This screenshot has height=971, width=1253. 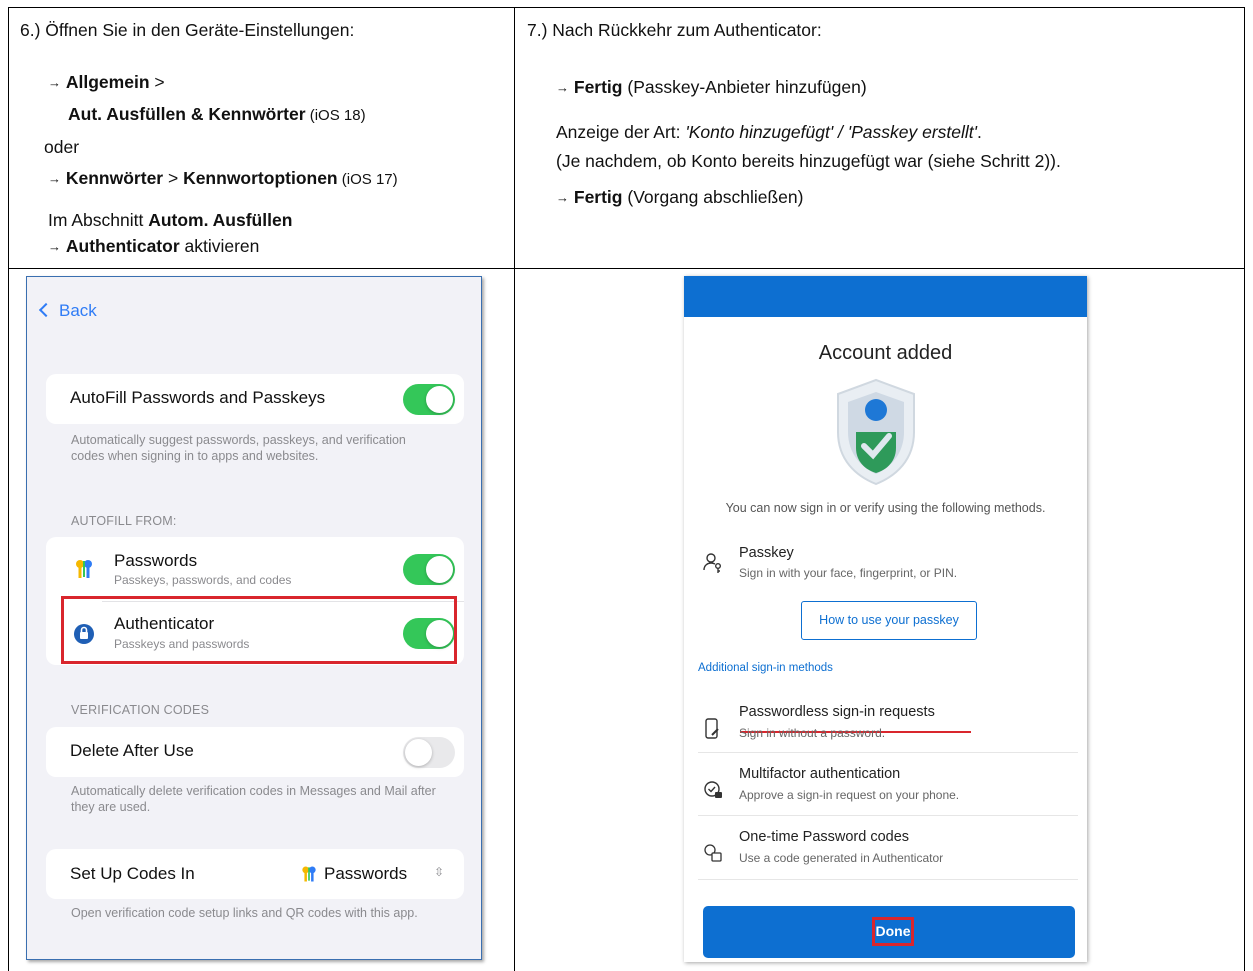 I want to click on setup-codes-value: Passwords, so click(x=366, y=873).